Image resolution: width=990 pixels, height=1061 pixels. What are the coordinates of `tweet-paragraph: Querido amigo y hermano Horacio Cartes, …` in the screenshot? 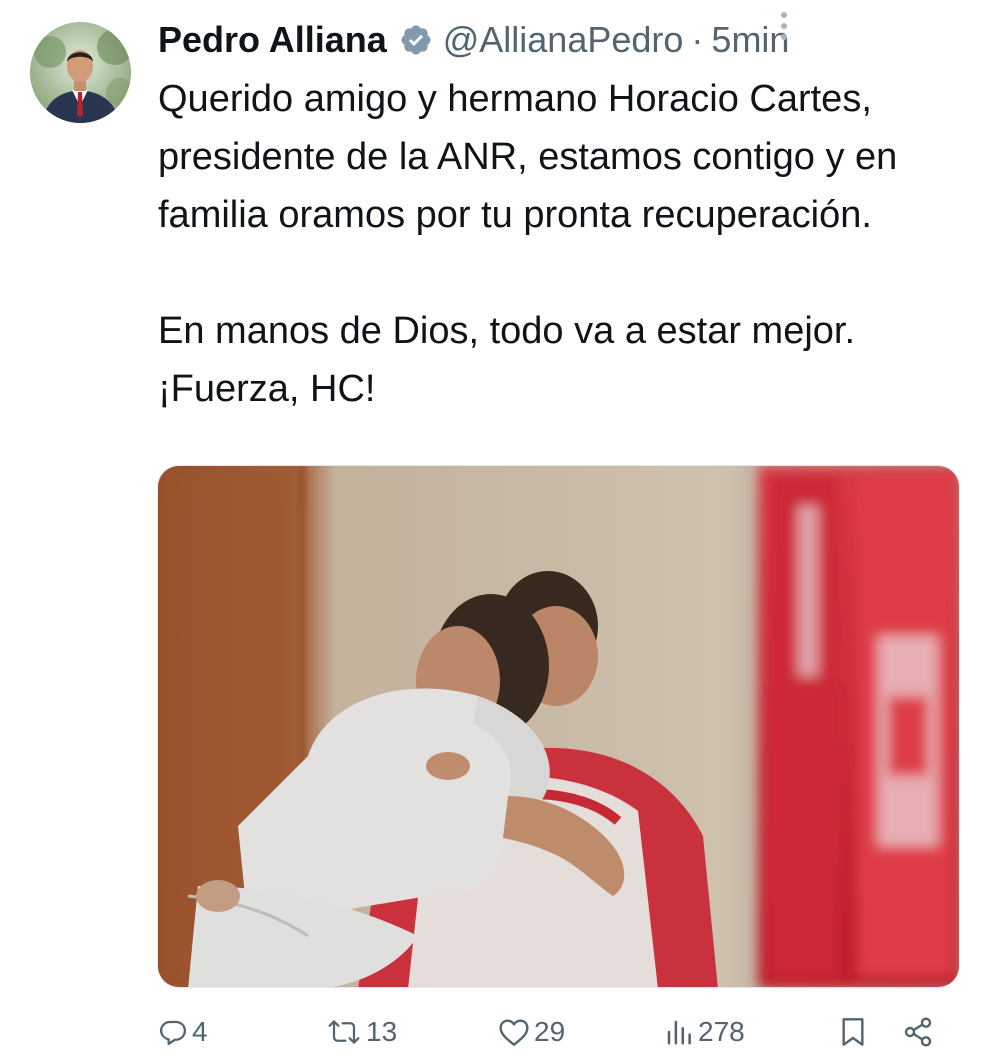 It's located at (528, 157).